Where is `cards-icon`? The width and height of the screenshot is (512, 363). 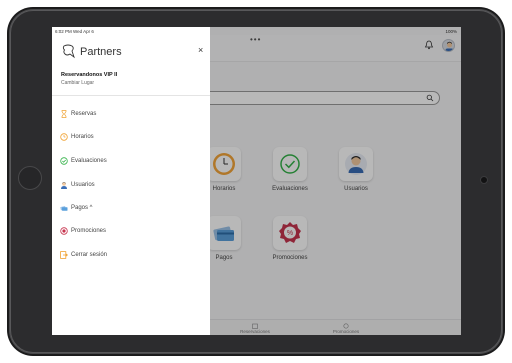 cards-icon is located at coordinates (64, 208).